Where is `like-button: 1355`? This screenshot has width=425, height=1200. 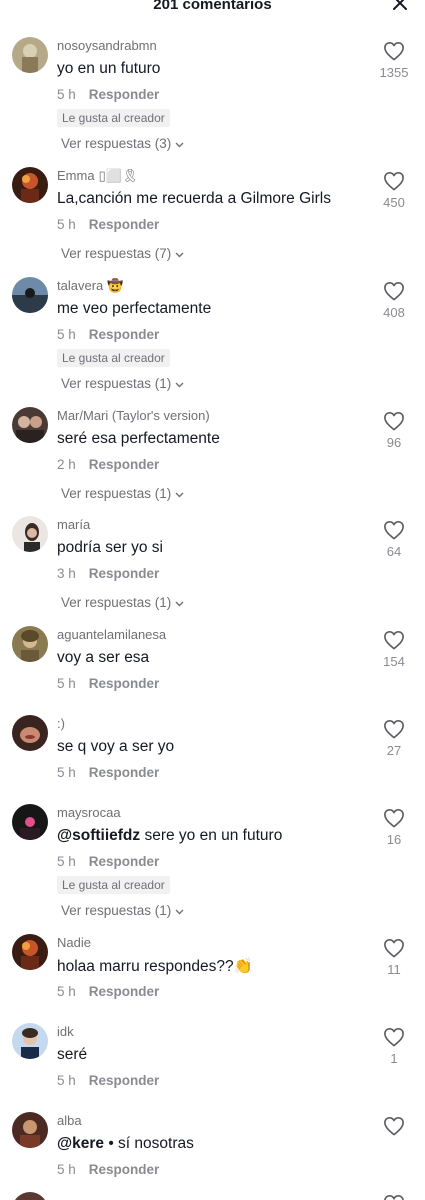 like-button: 1355 is located at coordinates (394, 60).